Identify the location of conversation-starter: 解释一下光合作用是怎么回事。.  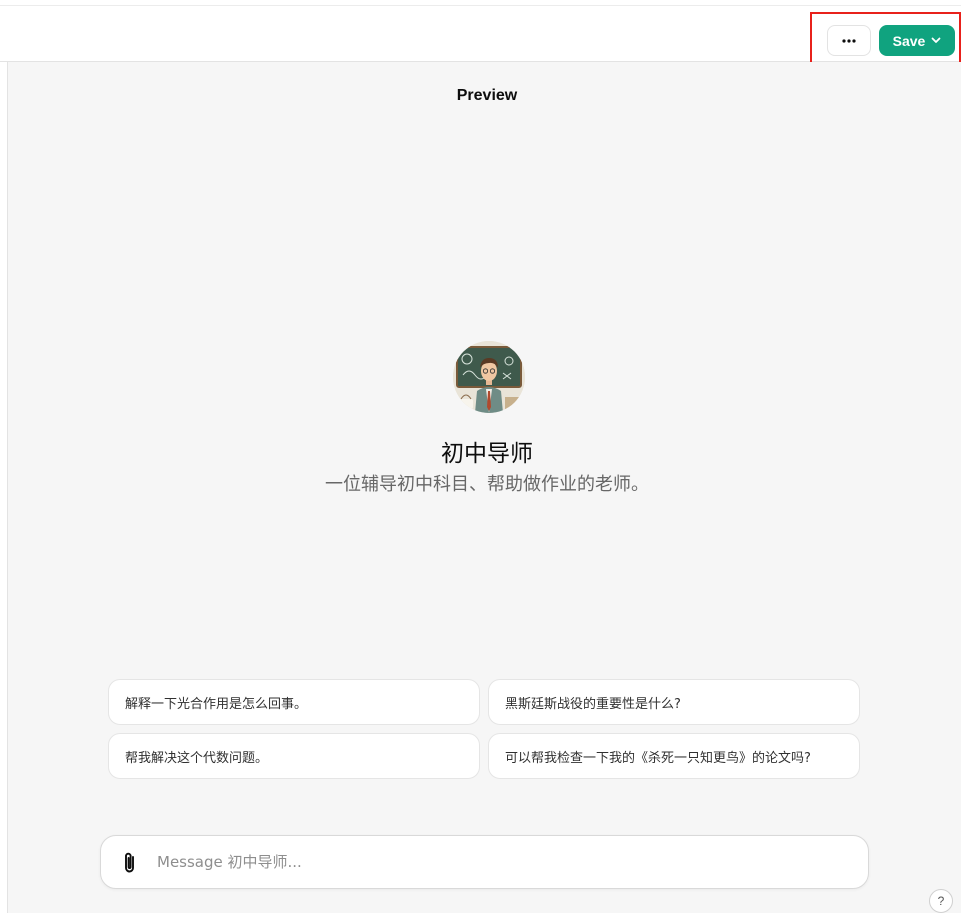
(294, 702).